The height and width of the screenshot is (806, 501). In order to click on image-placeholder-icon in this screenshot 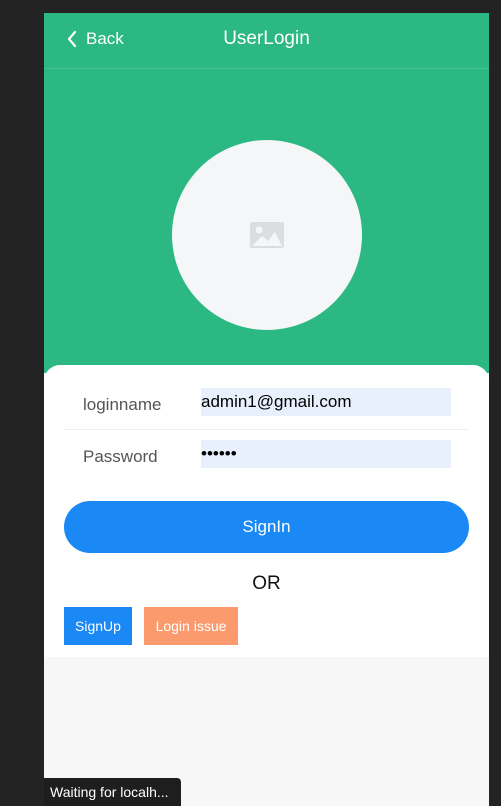, I will do `click(267, 235)`.